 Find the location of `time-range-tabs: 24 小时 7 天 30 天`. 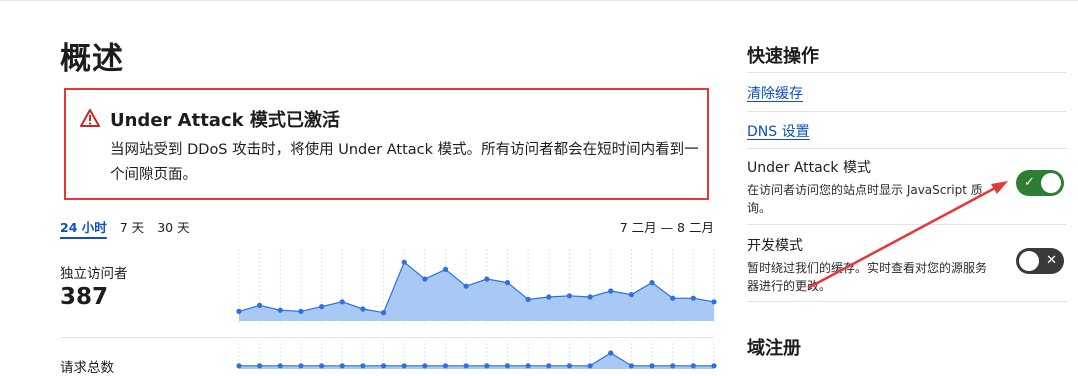

time-range-tabs: 24 小时 7 天 30 天 is located at coordinates (125, 226).